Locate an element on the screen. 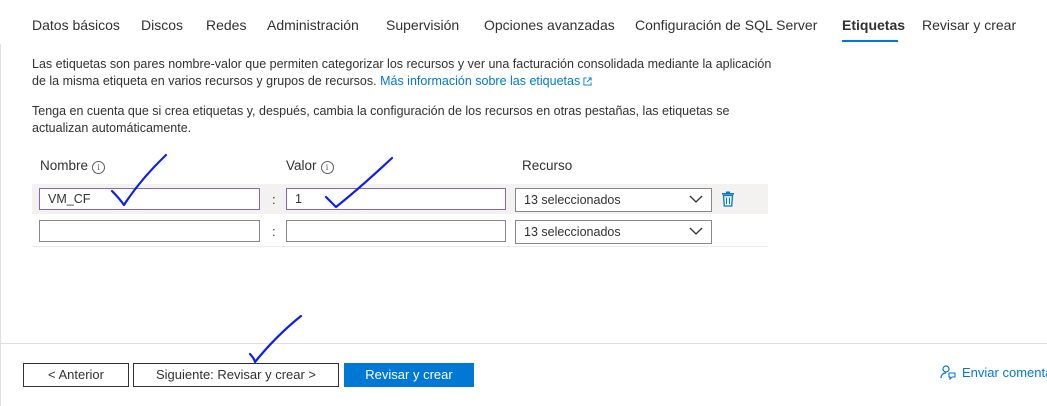 The image size is (1047, 406). feedback-icon is located at coordinates (948, 372).